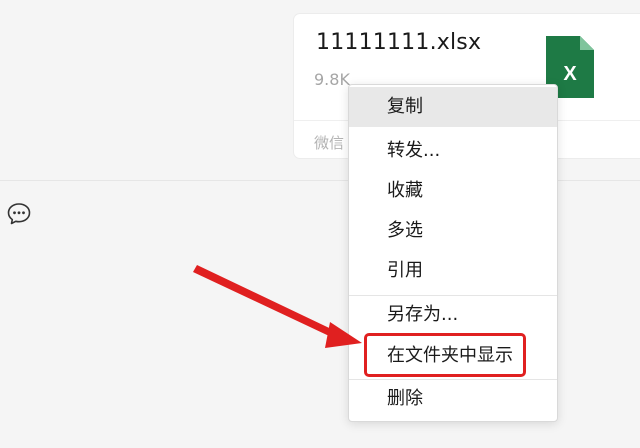 This screenshot has width=640, height=448. I want to click on menu-item-copy: 复制, so click(453, 107).